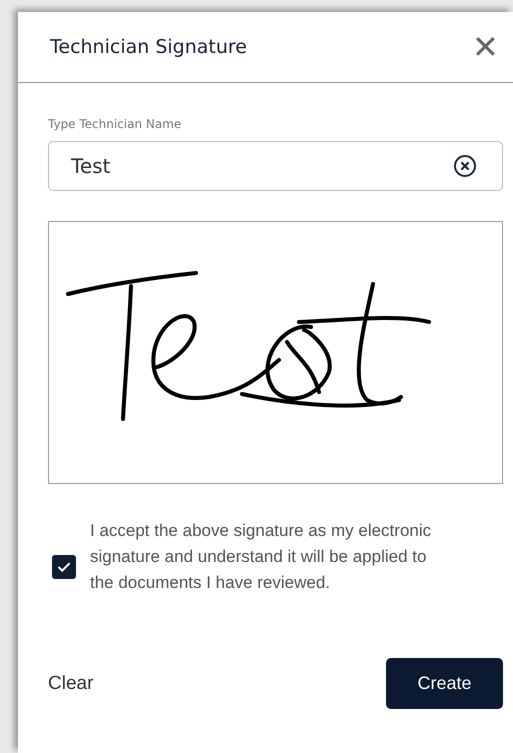 This screenshot has width=513, height=753. What do you see at coordinates (261, 557) in the screenshot?
I see `consent-text: I accept the above signature as my electronic signature and understand it will be applied to the documents I have reviewed.` at bounding box center [261, 557].